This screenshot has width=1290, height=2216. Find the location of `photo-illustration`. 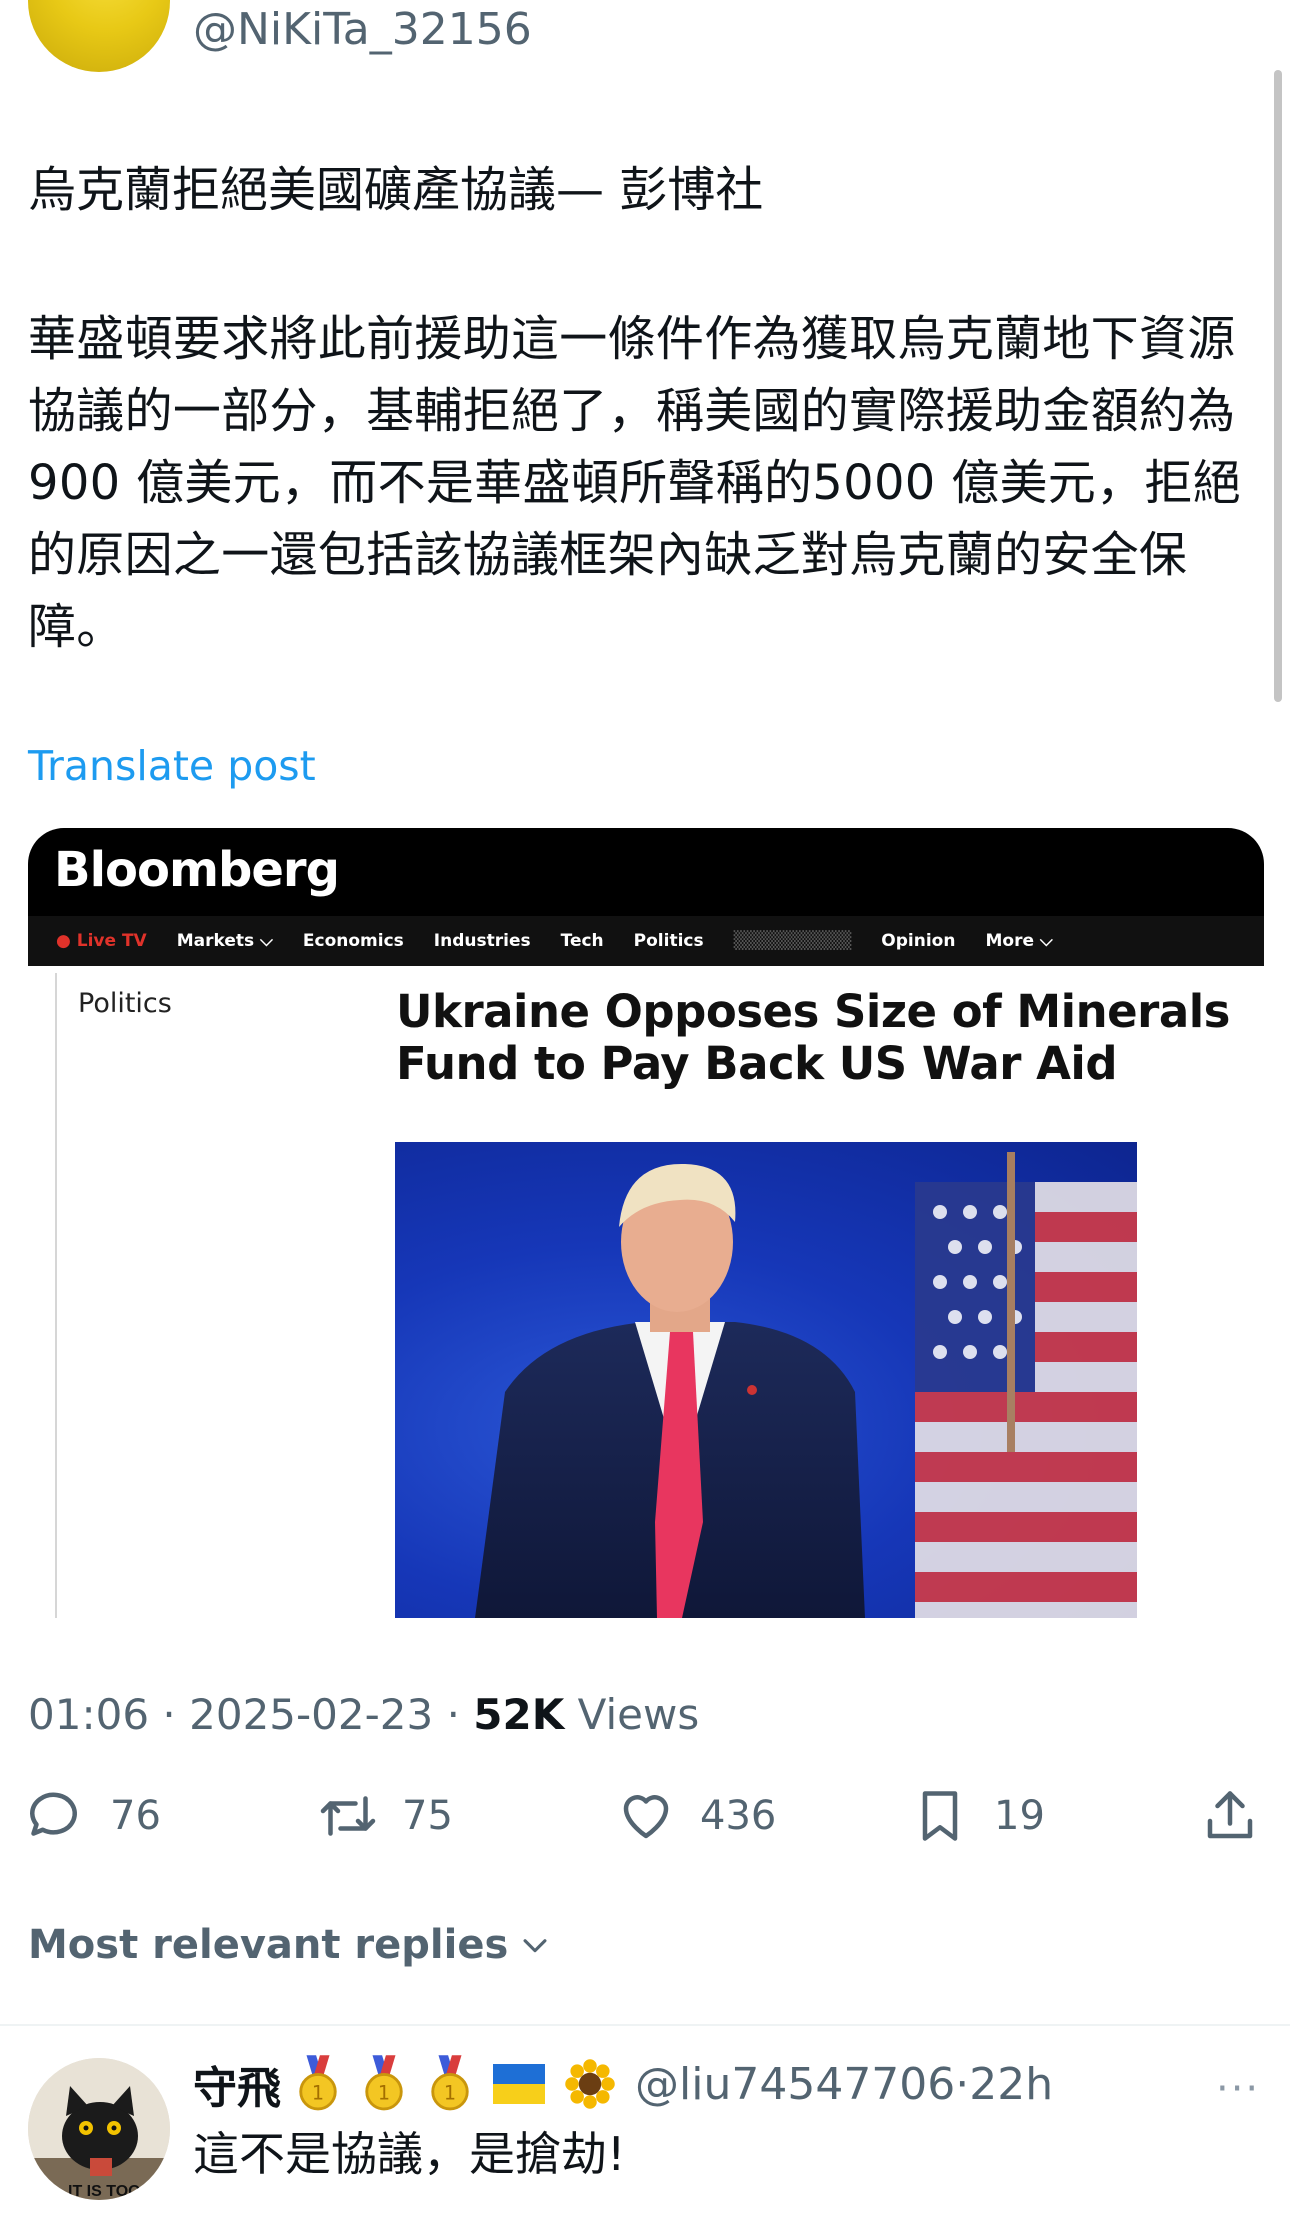

photo-illustration is located at coordinates (806, 1385).